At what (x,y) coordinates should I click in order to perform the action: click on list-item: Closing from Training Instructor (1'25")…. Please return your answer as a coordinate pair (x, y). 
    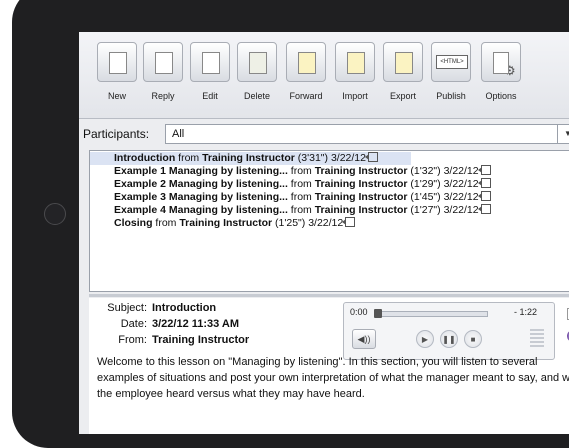
    Looking at the image, I should click on (329, 223).